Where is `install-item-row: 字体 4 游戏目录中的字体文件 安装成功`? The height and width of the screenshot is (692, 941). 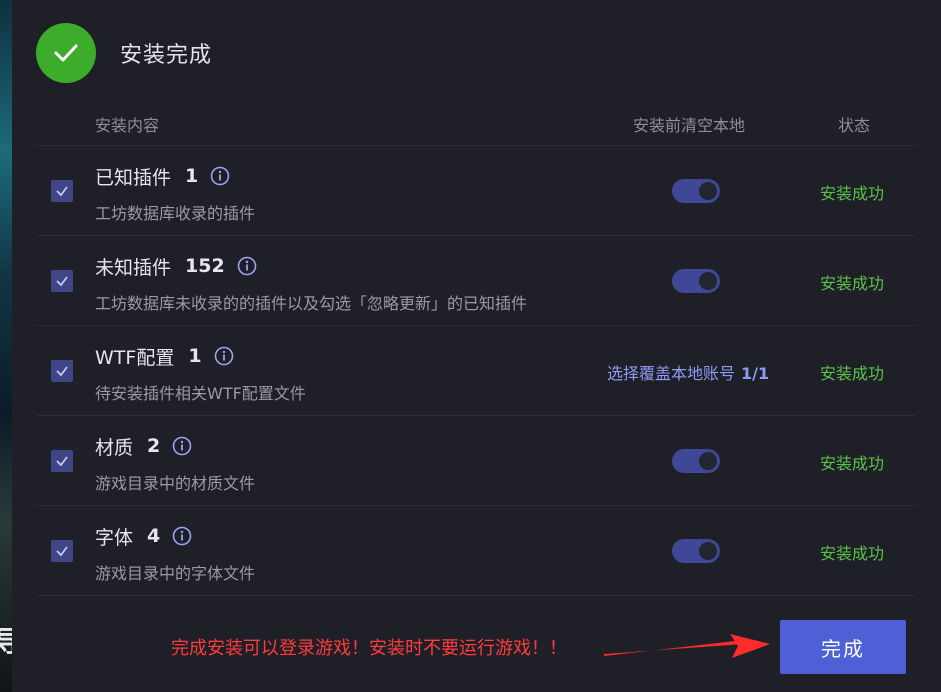 install-item-row: 字体 4 游戏目录中的字体文件 安装成功 is located at coordinates (476, 551).